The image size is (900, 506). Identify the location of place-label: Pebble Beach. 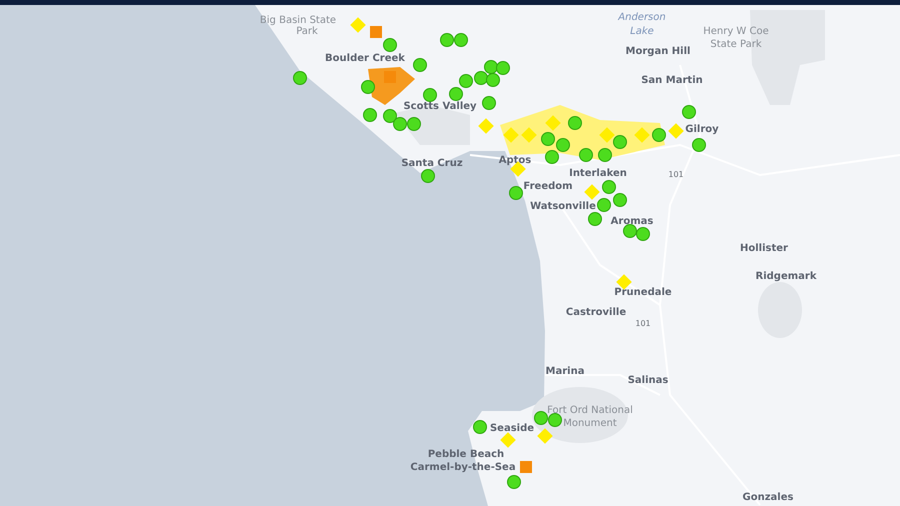
(466, 454).